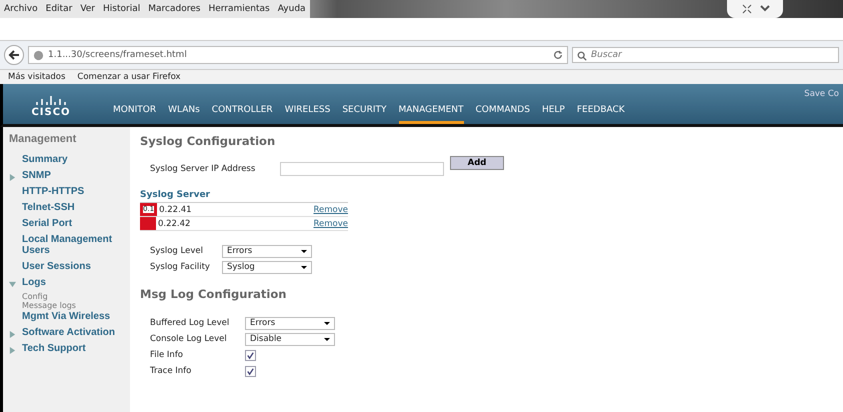 The image size is (843, 412). What do you see at coordinates (307, 112) in the screenshot?
I see `nav-tab: WIRELESS` at bounding box center [307, 112].